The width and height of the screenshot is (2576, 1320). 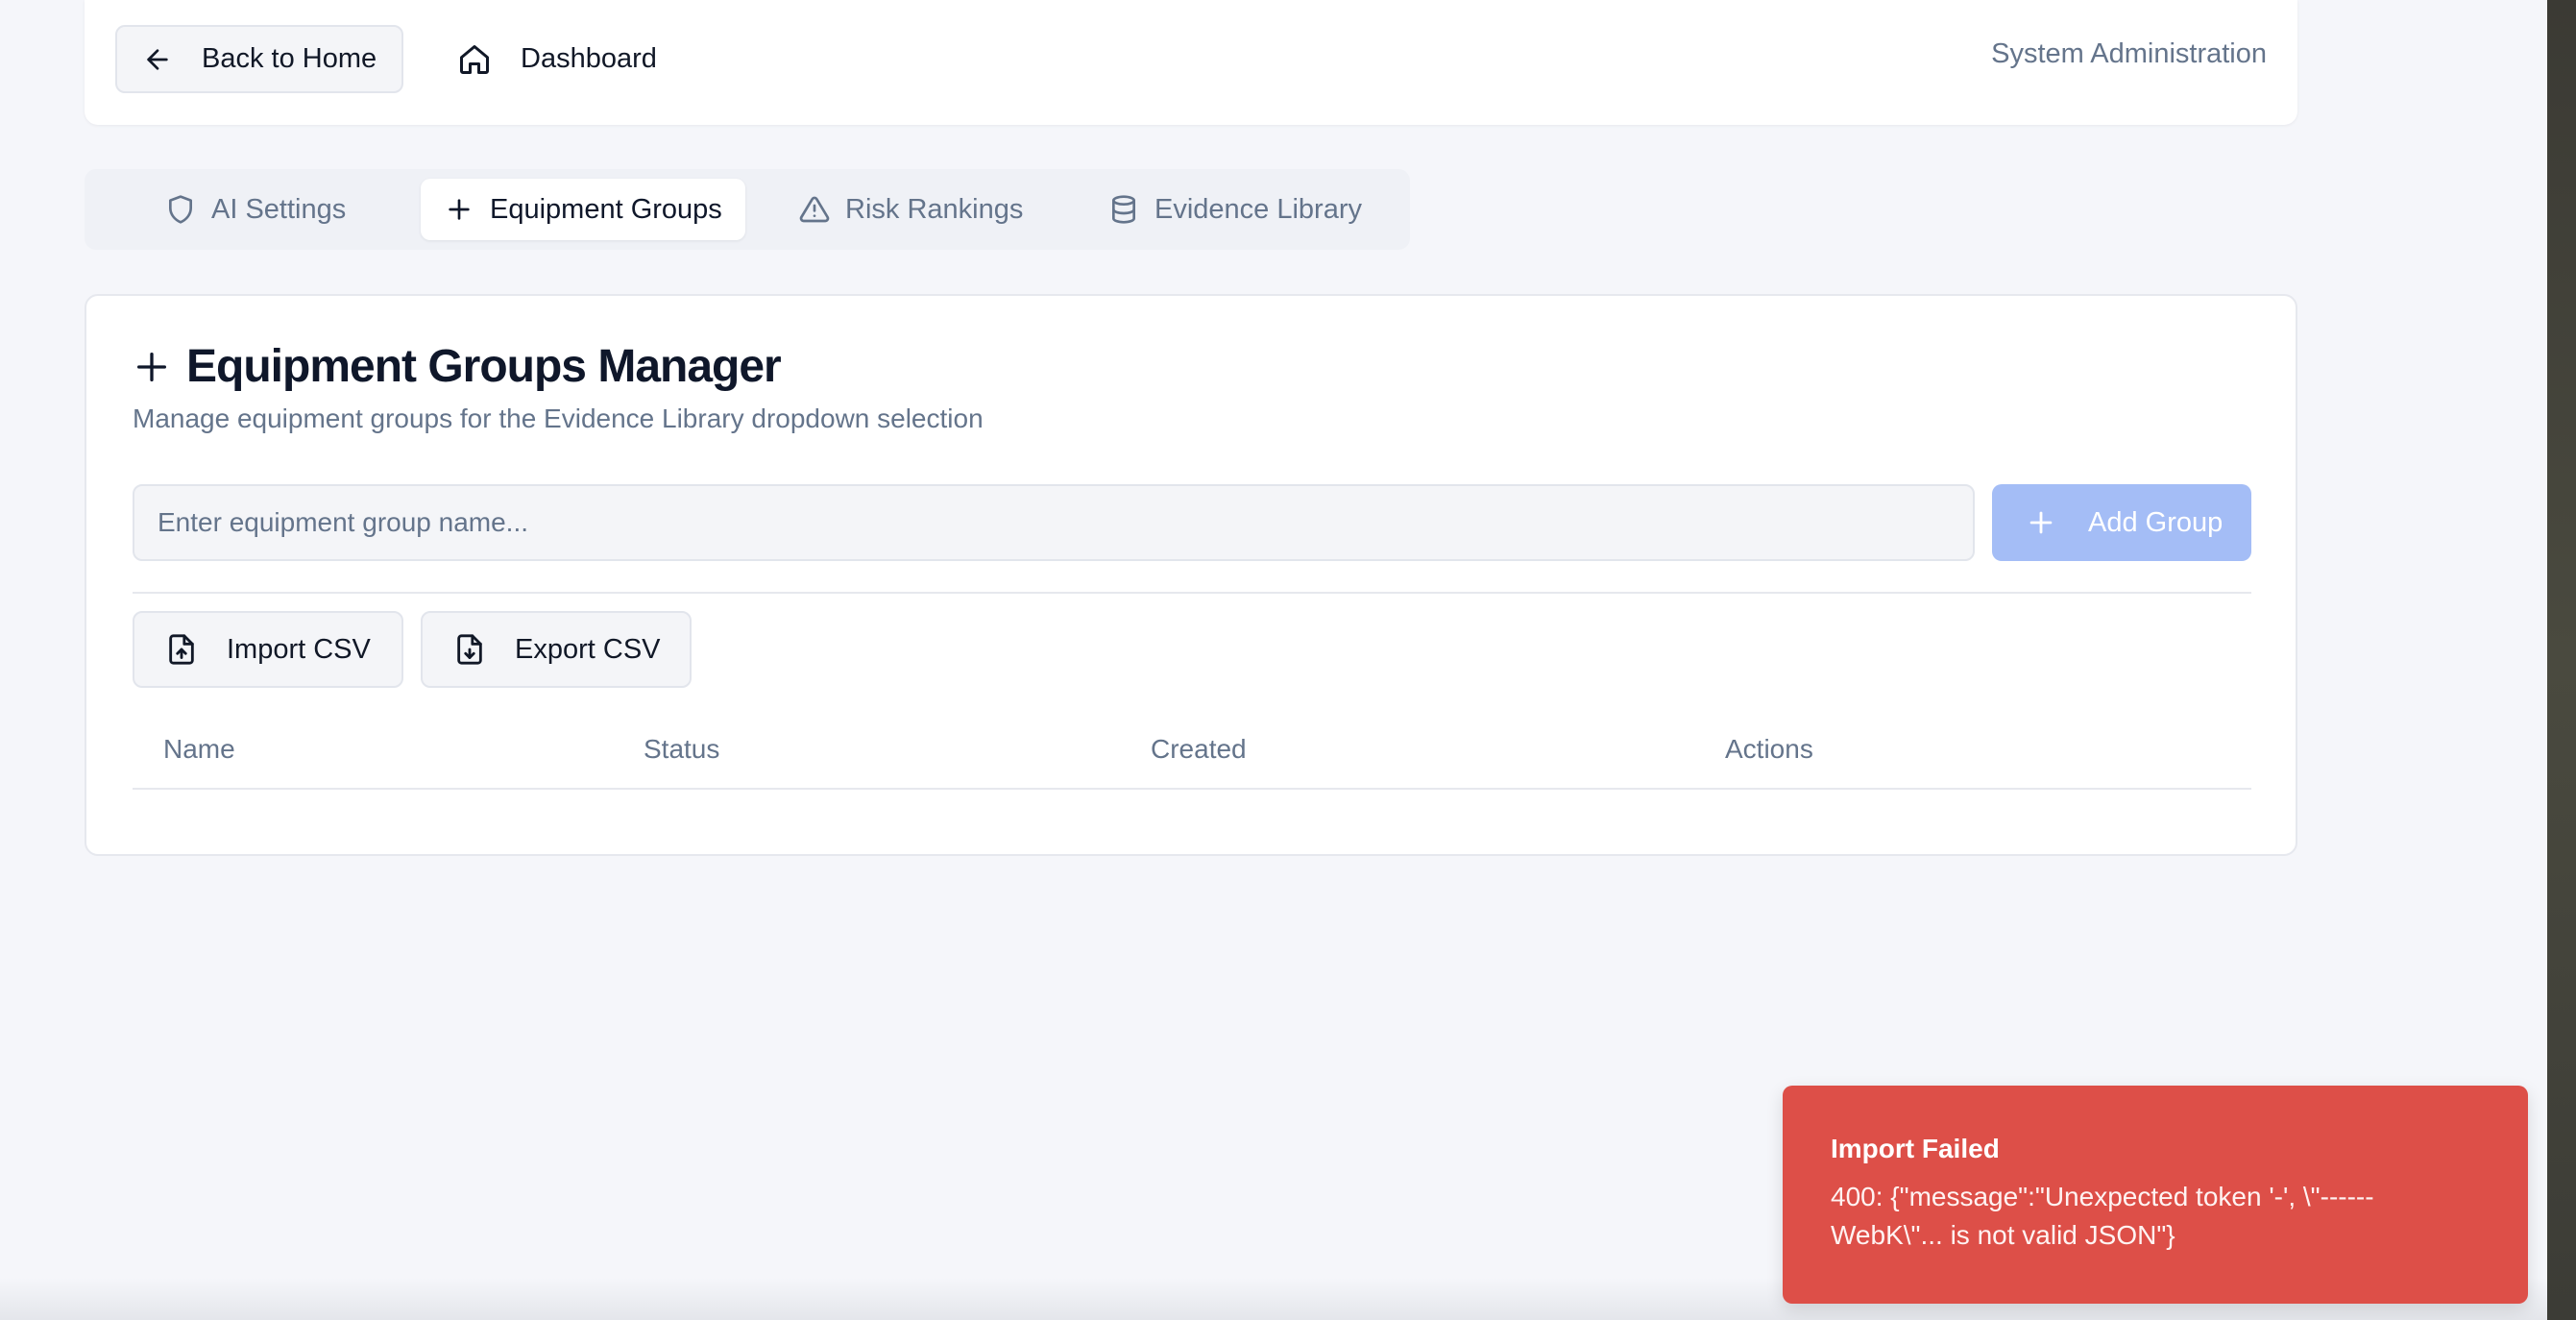 I want to click on back-to-home-label: Back to Home, so click(x=289, y=59).